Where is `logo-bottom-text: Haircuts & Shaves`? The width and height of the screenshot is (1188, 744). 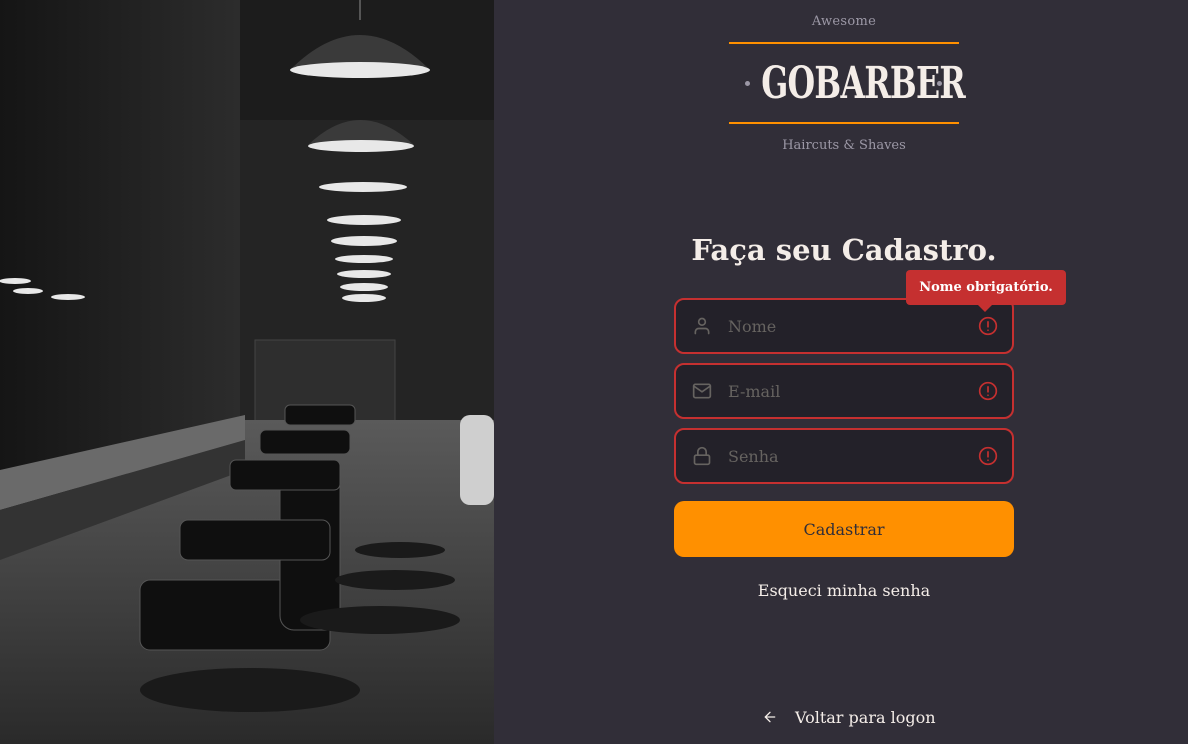 logo-bottom-text: Haircuts & Shaves is located at coordinates (844, 145).